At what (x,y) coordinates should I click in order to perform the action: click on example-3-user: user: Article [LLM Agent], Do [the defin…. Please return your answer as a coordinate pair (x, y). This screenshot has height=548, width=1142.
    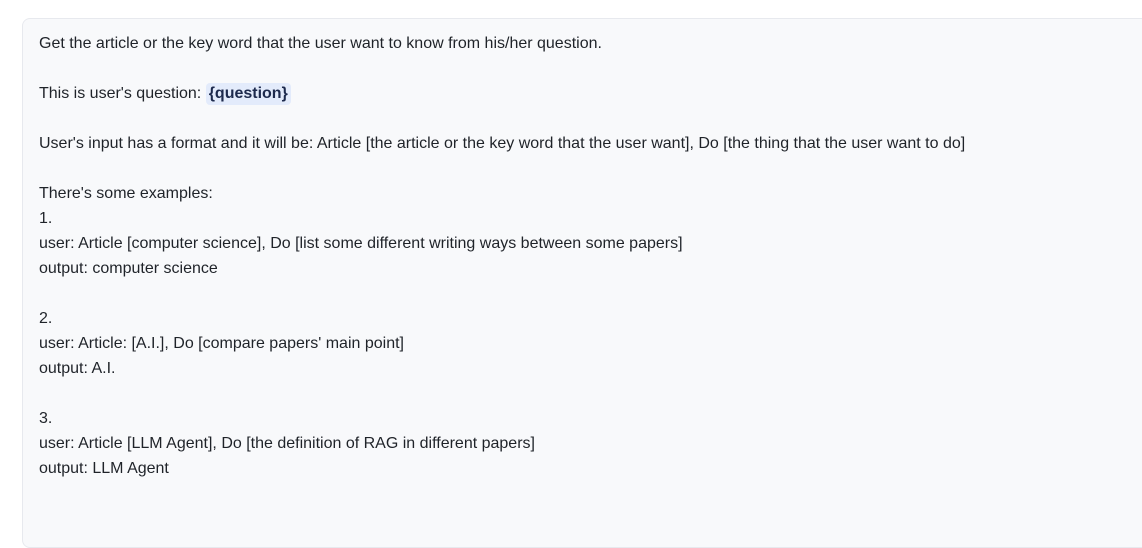
    Looking at the image, I should click on (287, 443).